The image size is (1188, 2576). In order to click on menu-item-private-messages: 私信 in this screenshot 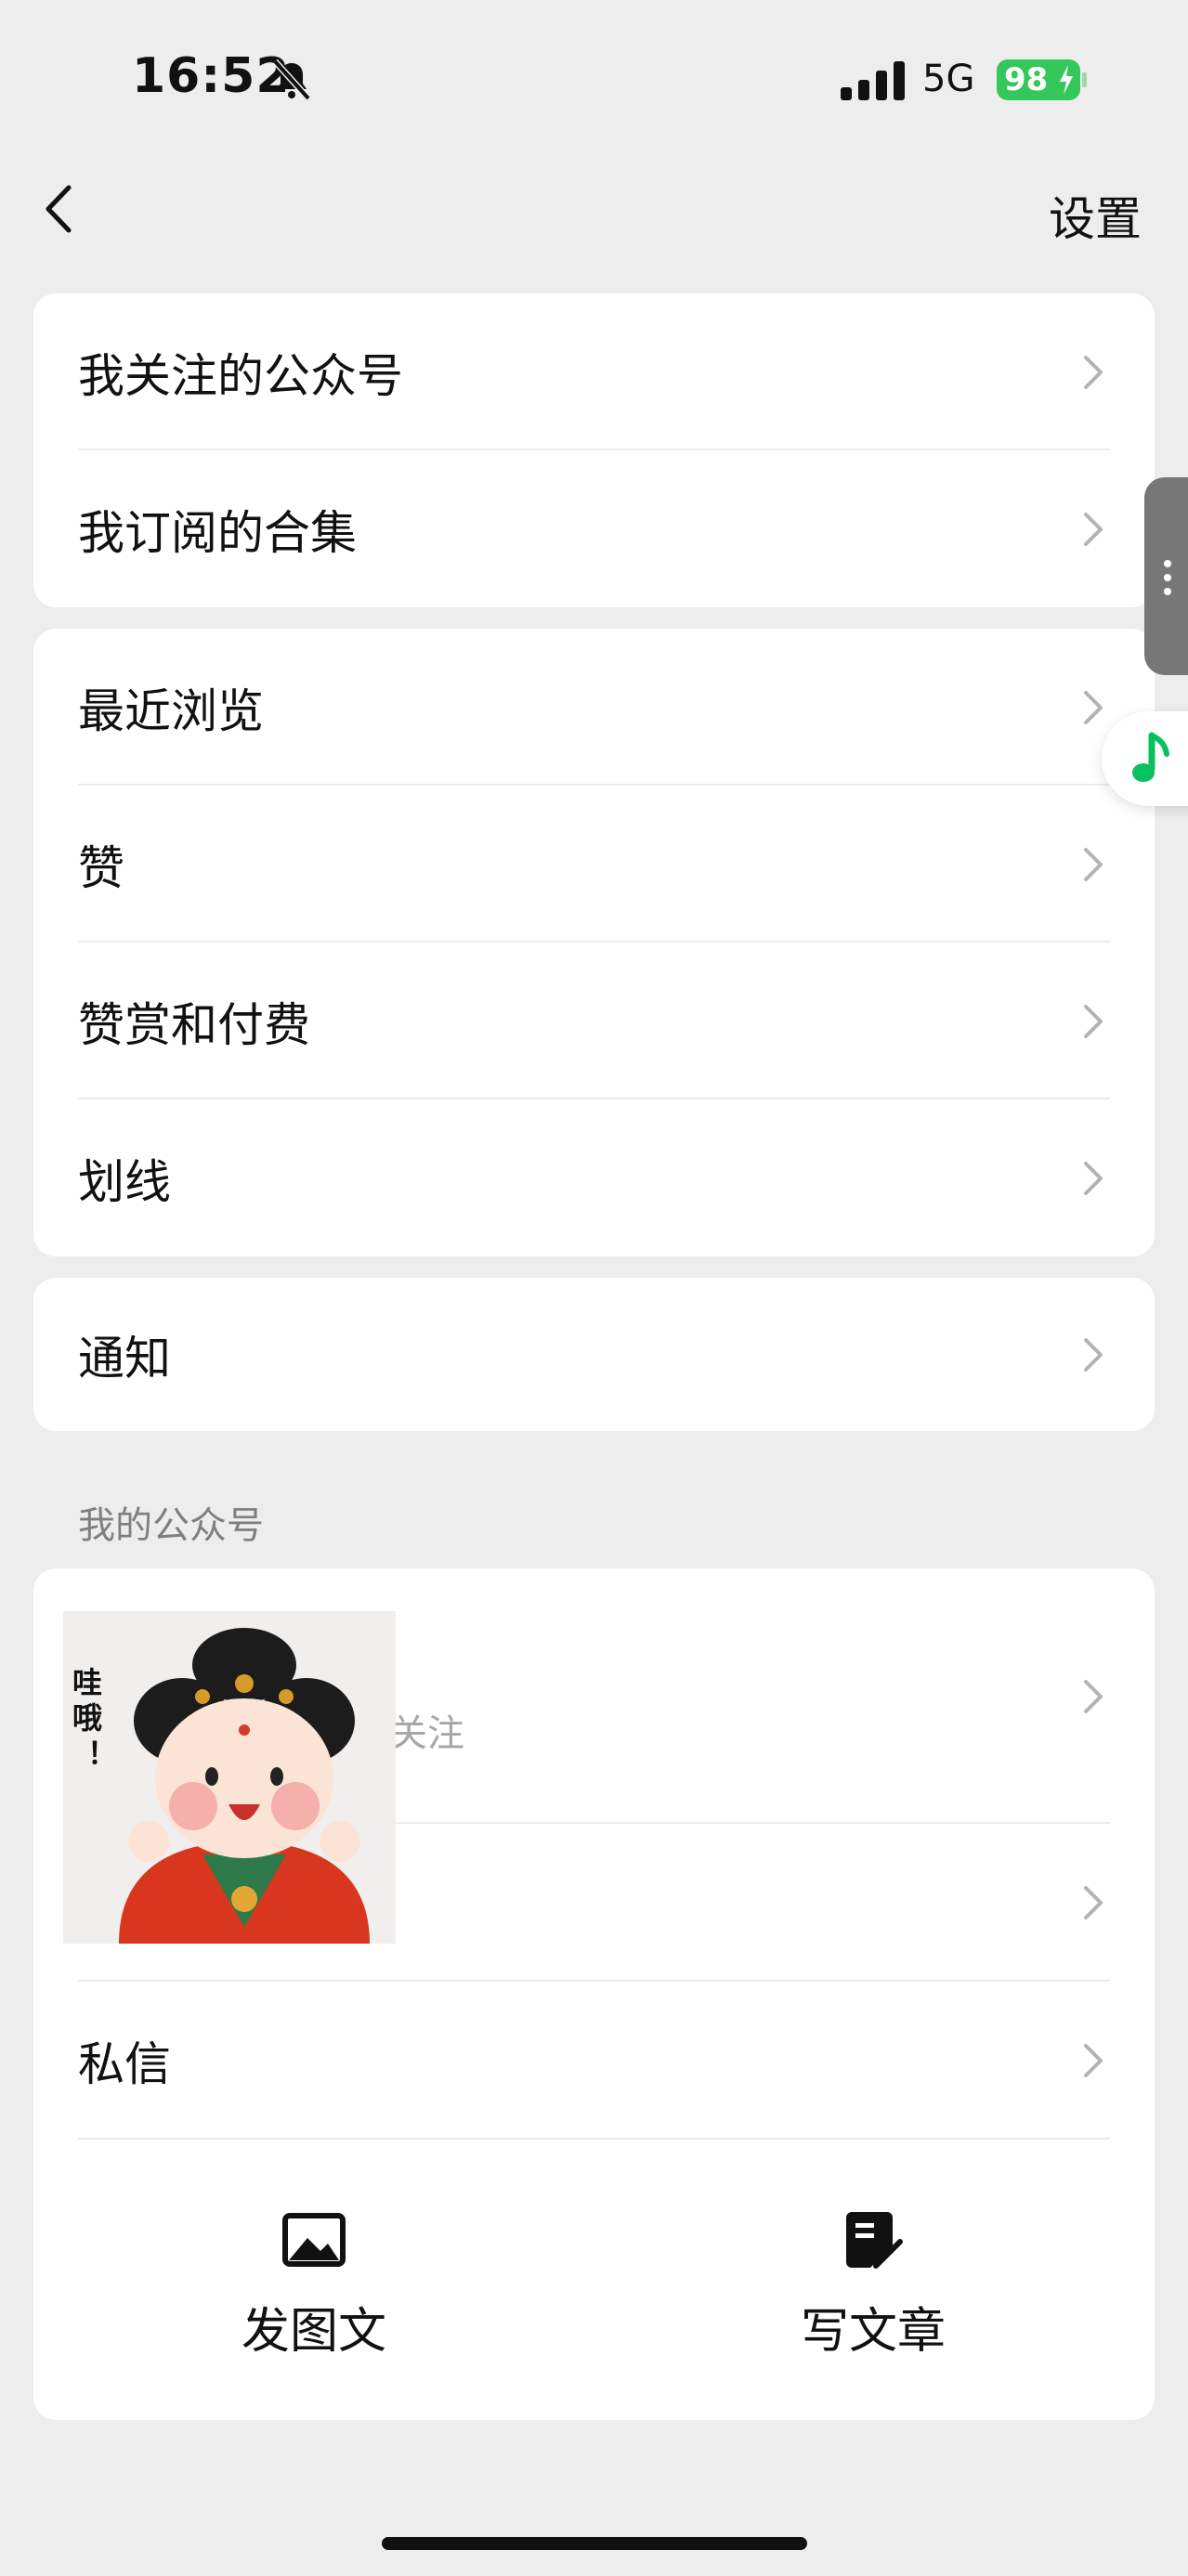, I will do `click(594, 2061)`.